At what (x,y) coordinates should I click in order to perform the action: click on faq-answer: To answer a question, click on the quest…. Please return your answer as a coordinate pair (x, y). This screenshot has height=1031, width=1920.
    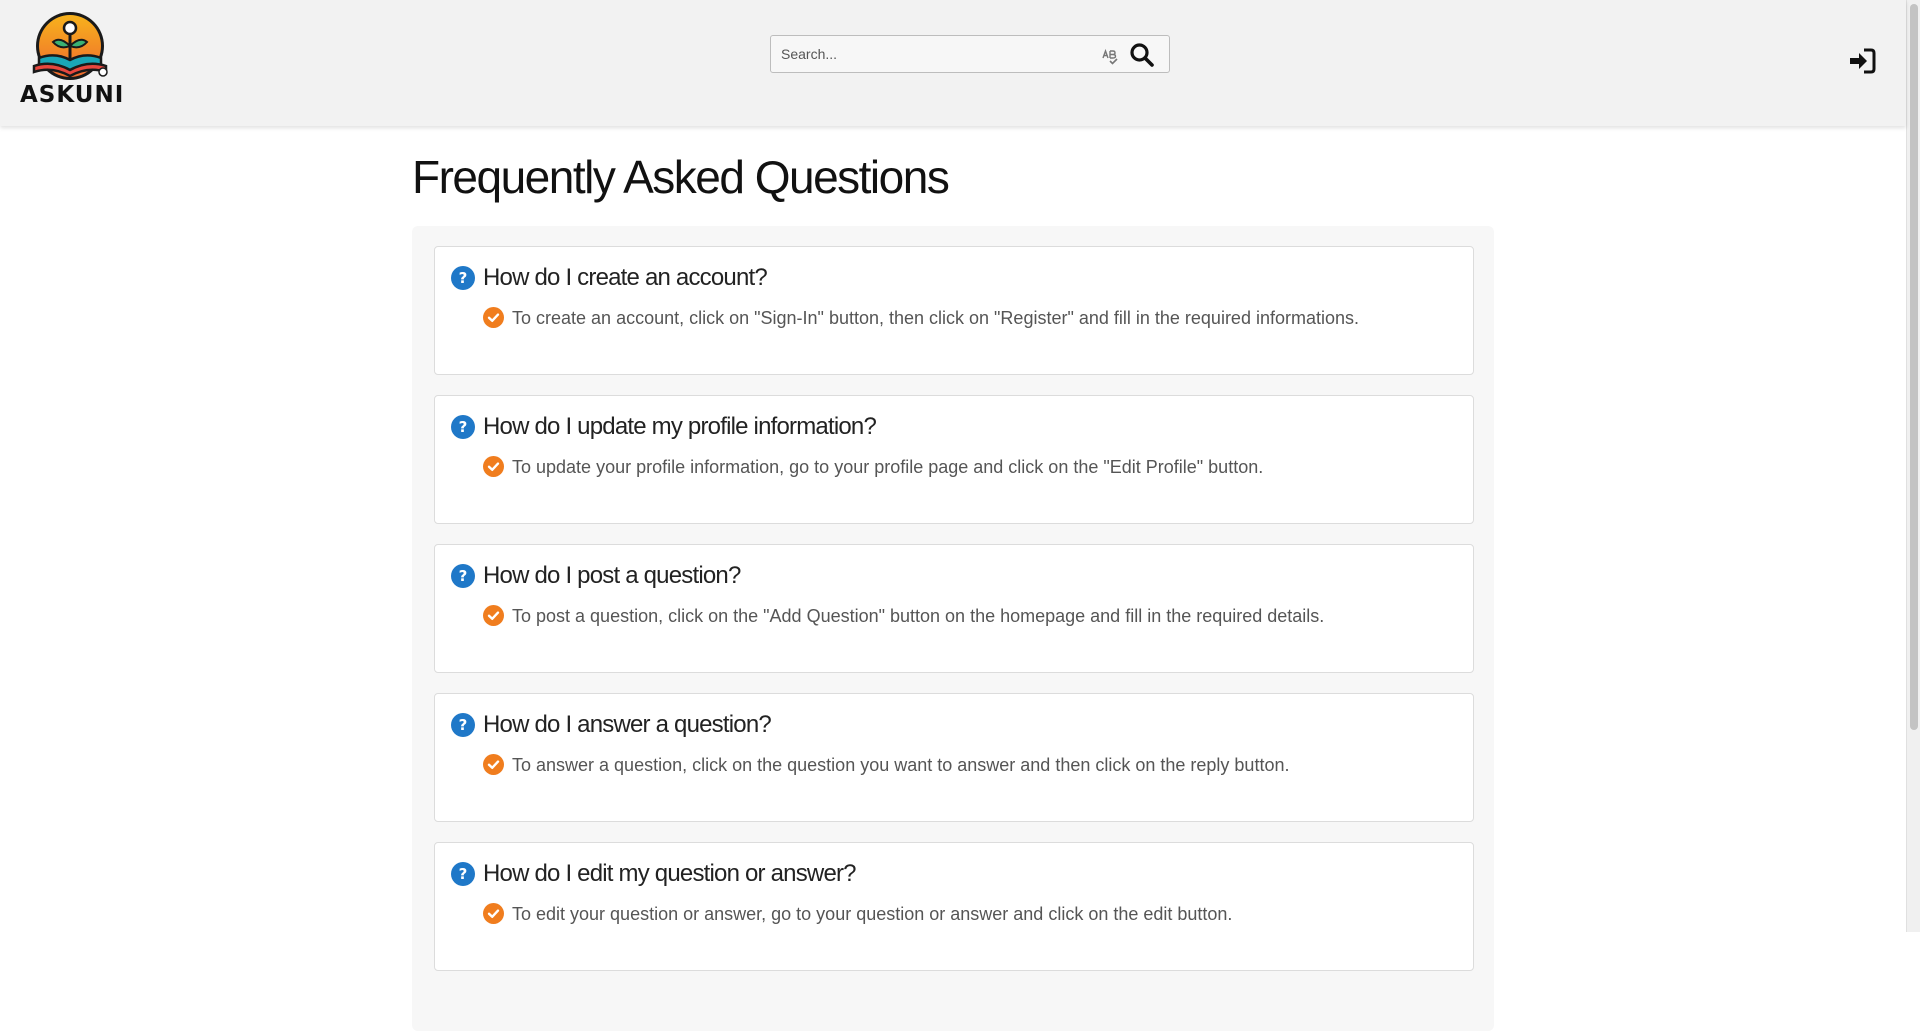
    Looking at the image, I should click on (901, 765).